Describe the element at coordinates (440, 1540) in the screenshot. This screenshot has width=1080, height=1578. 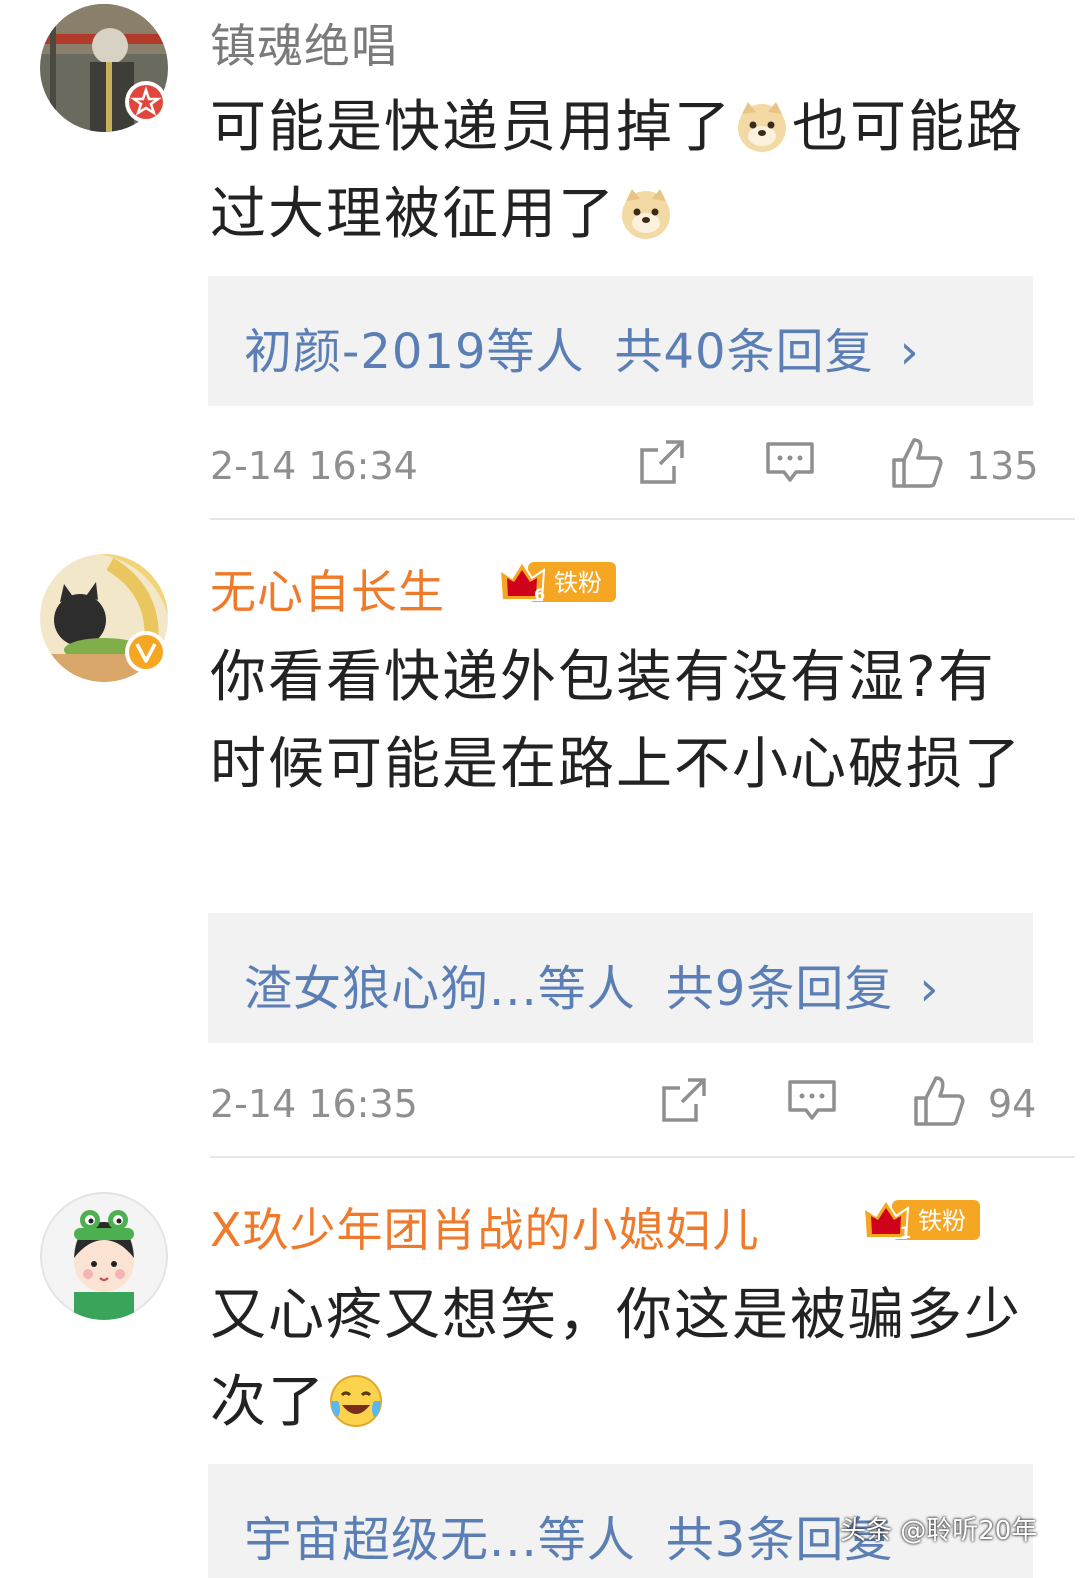
I see `reply-users: 宇宙超级无...等人` at that location.